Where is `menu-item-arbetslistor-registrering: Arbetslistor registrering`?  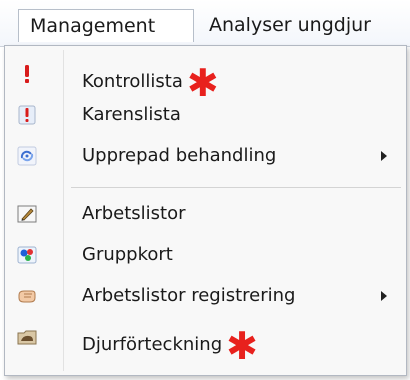
menu-item-arbetslistor-registrering: Arbetslistor registrering is located at coordinates (205, 296).